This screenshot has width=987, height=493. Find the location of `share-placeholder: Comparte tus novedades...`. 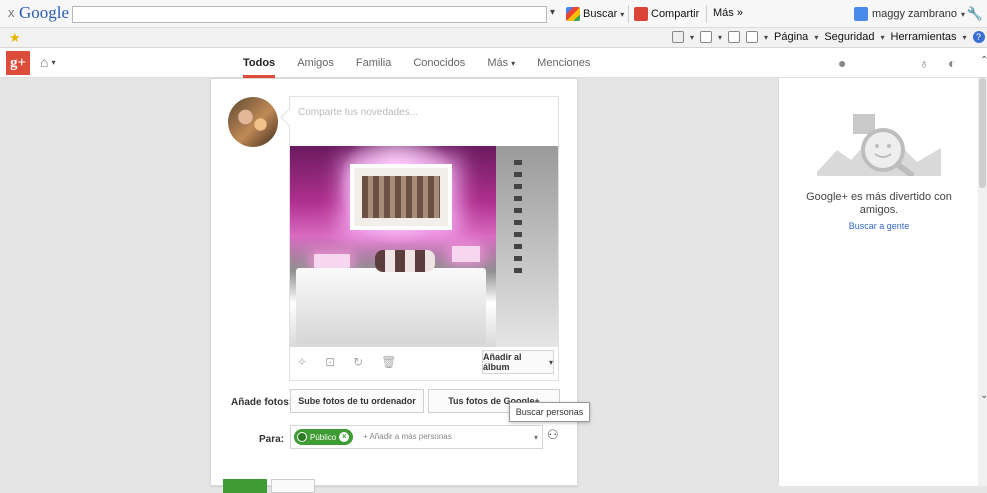

share-placeholder: Comparte tus novedades... is located at coordinates (358, 112).